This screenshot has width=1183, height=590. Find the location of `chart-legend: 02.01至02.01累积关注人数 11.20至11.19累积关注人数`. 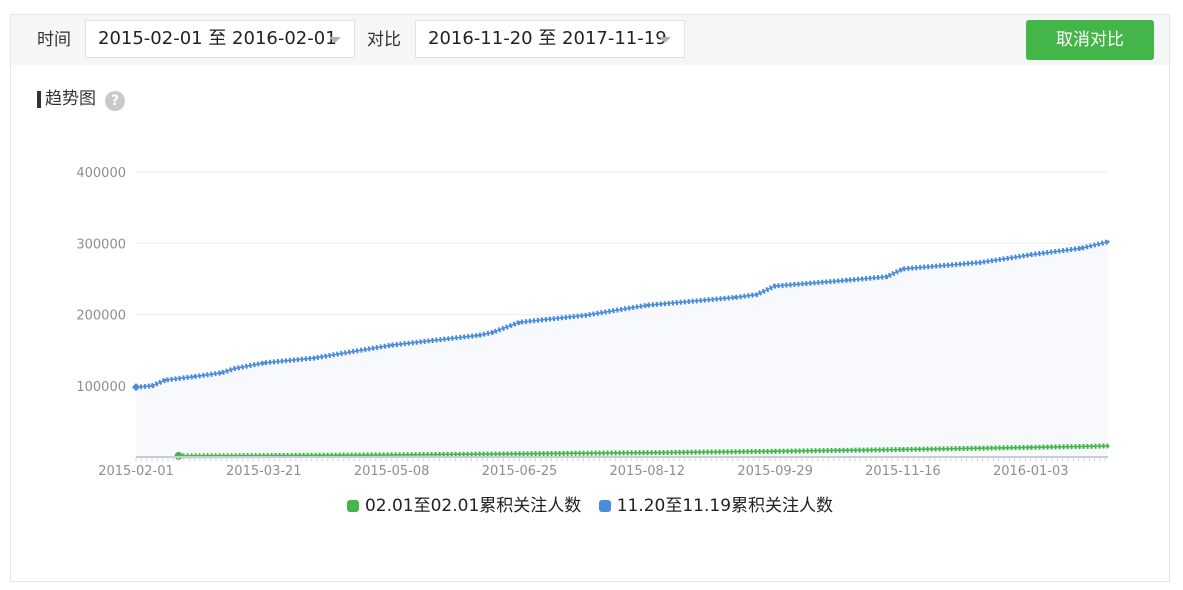

chart-legend: 02.01至02.01累积关注人数 11.20至11.19累积关注人数 is located at coordinates (590, 503).